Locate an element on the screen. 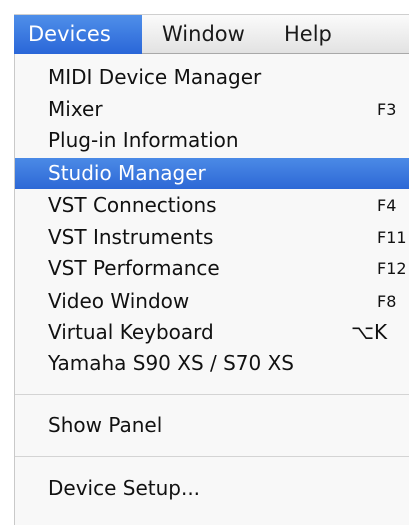  menu-devices: Devices is located at coordinates (78, 34).